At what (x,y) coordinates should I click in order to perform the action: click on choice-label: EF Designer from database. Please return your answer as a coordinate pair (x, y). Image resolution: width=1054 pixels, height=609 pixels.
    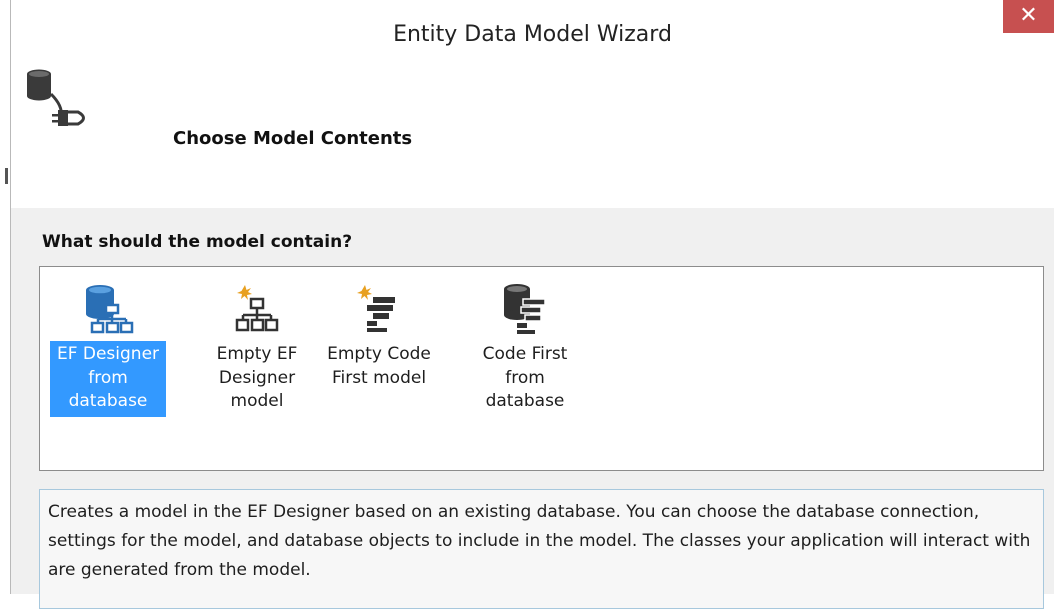
    Looking at the image, I should click on (108, 379).